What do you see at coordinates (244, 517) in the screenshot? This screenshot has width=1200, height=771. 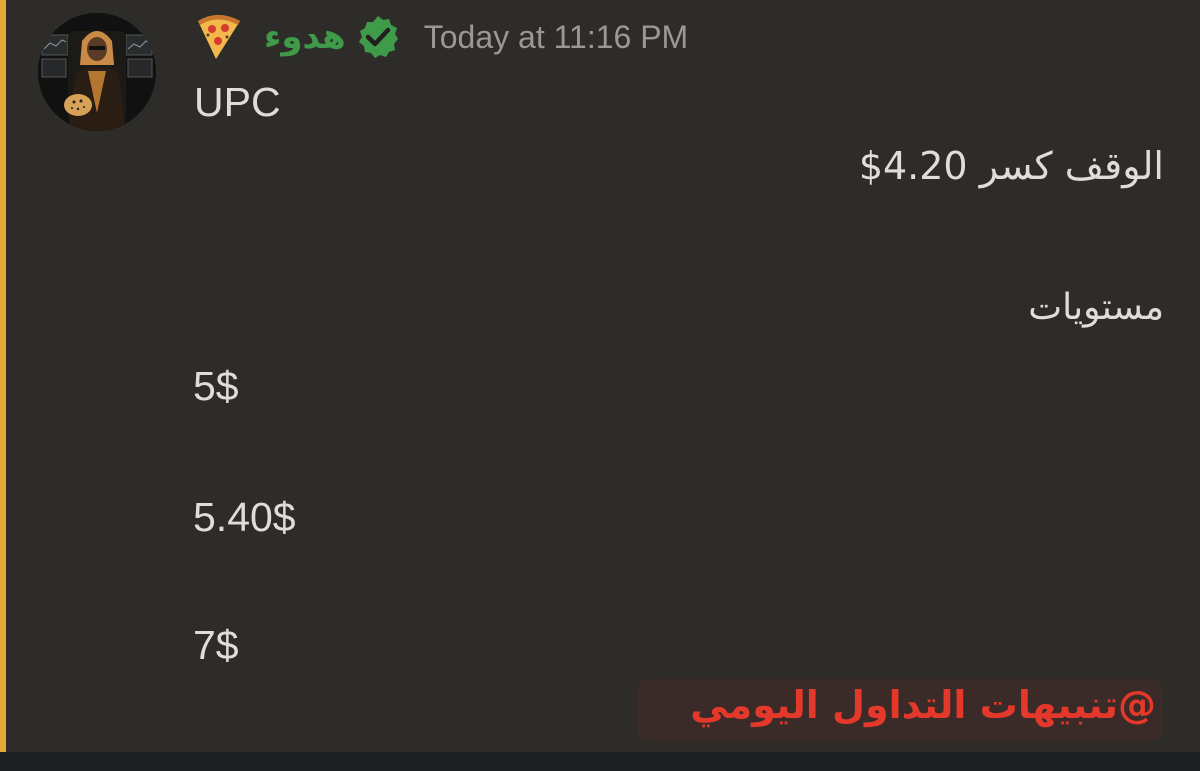 I see `message-level-item: 5.40$` at bounding box center [244, 517].